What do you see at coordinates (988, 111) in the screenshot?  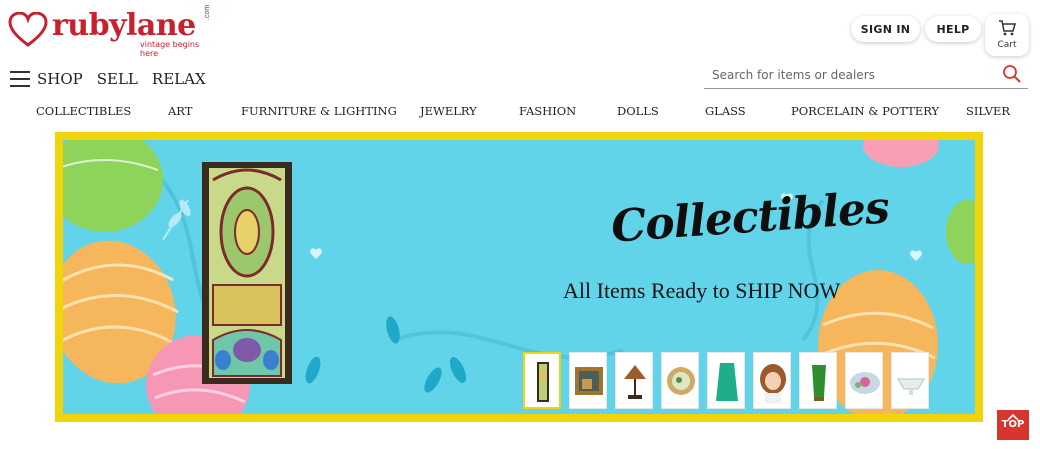 I see `category-silver: SILVER` at bounding box center [988, 111].